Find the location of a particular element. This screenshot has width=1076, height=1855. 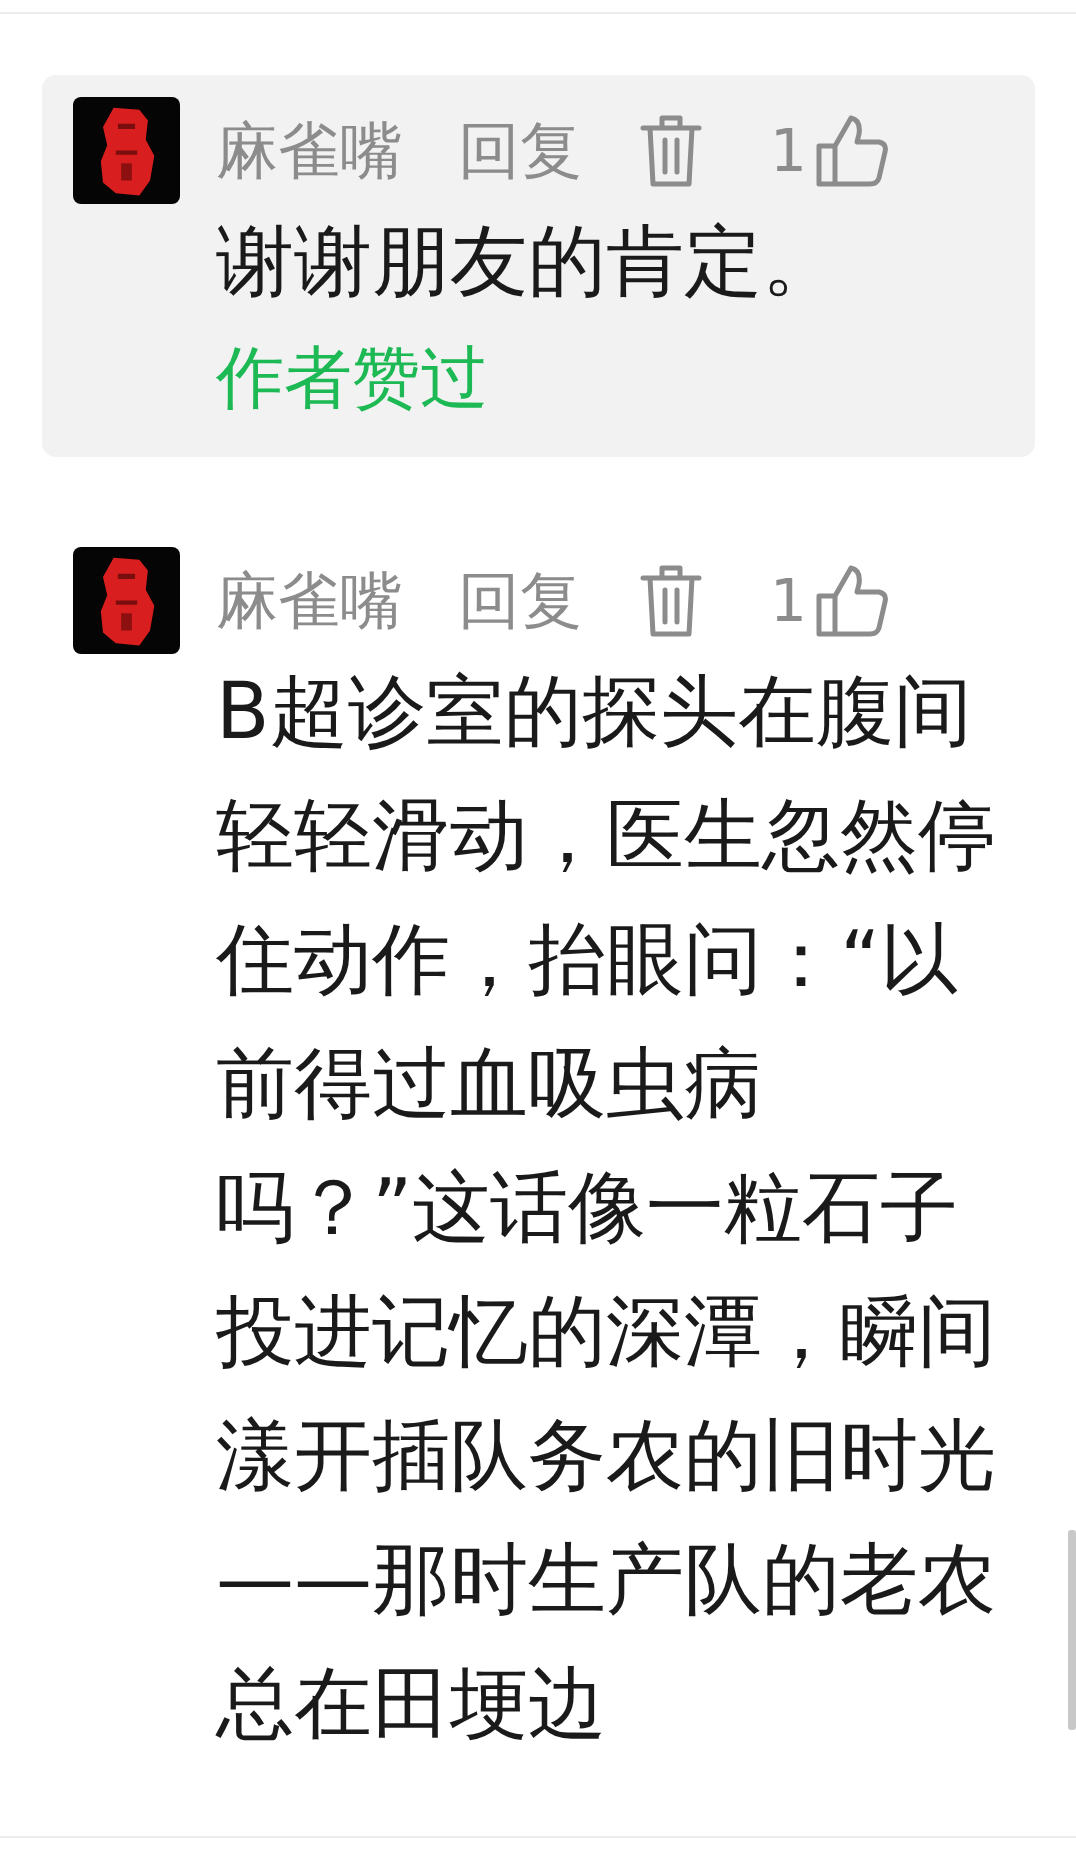

scrollbar is located at coordinates (1072, 1630).